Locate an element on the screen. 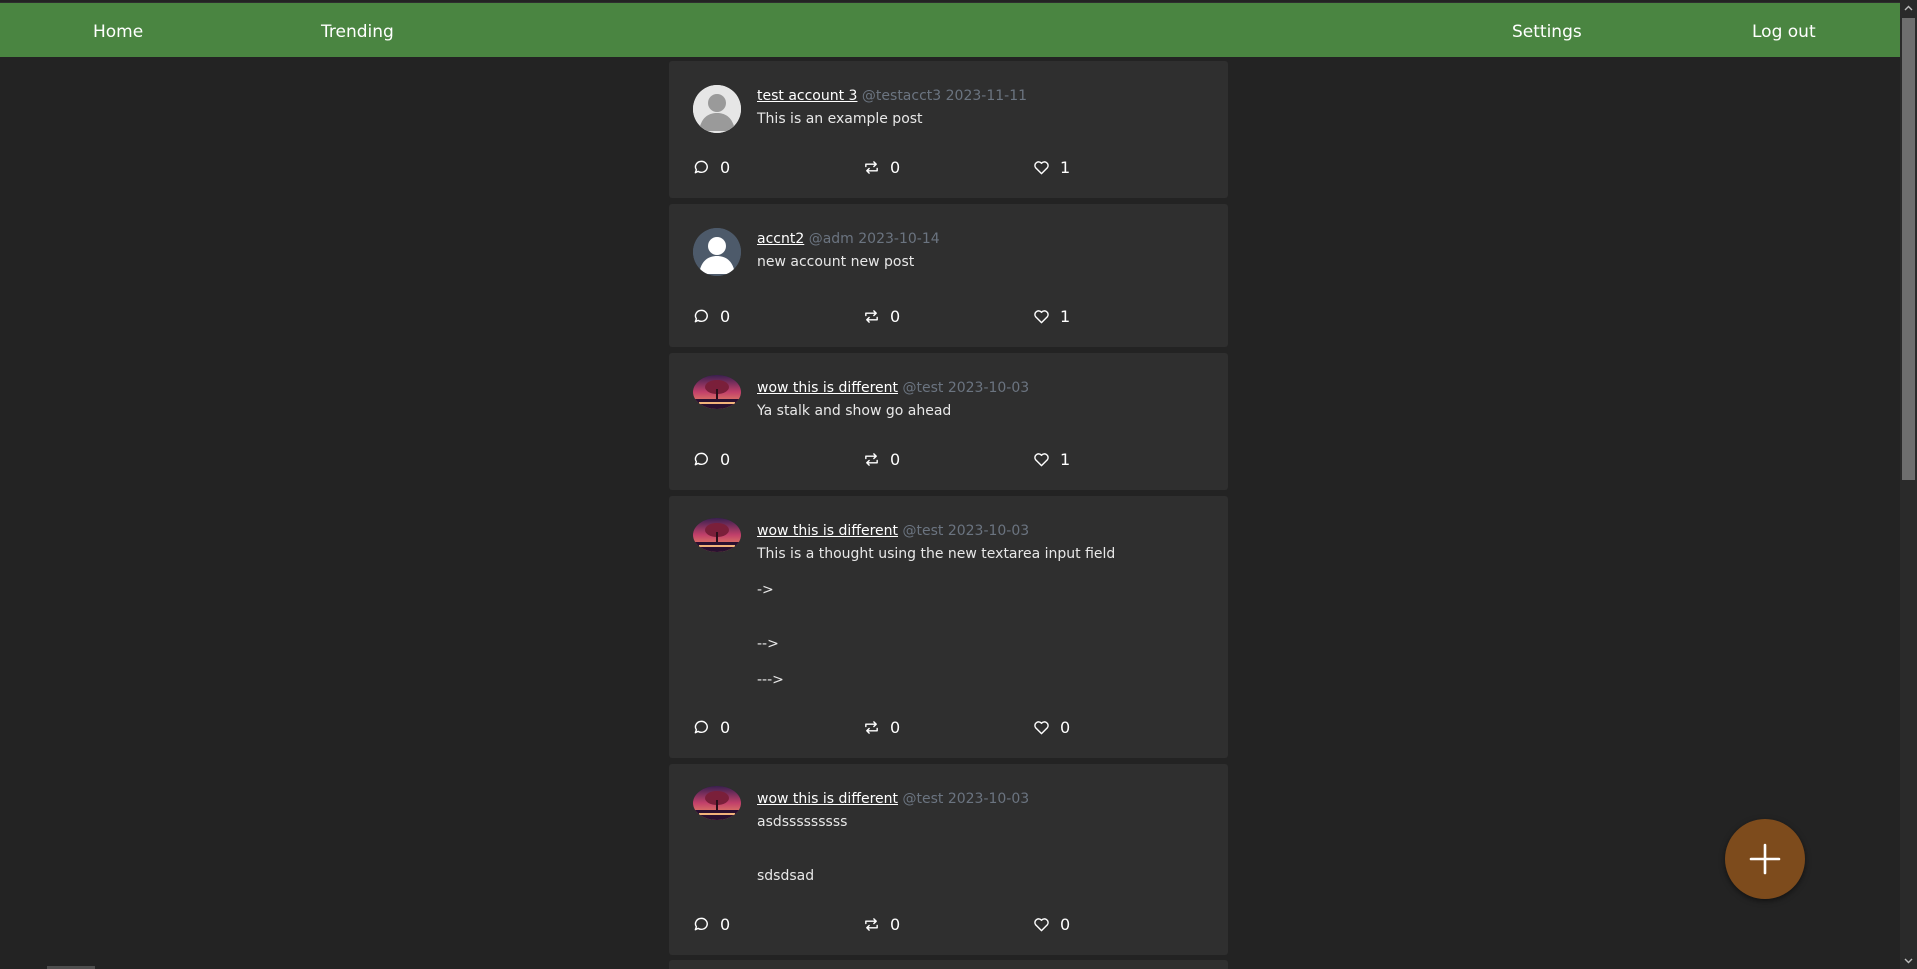 This screenshot has height=969, width=1917. scrollbar-thumb is located at coordinates (1908, 249).